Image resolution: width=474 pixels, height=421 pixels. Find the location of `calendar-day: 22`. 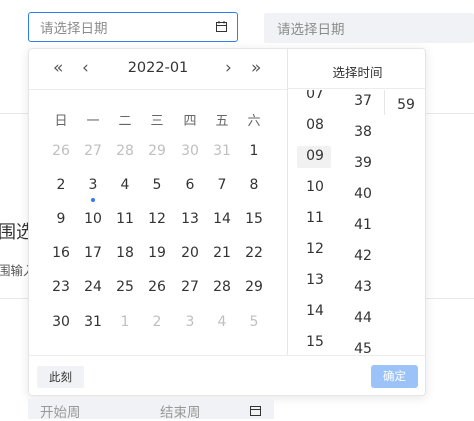

calendar-day: 22 is located at coordinates (254, 253).